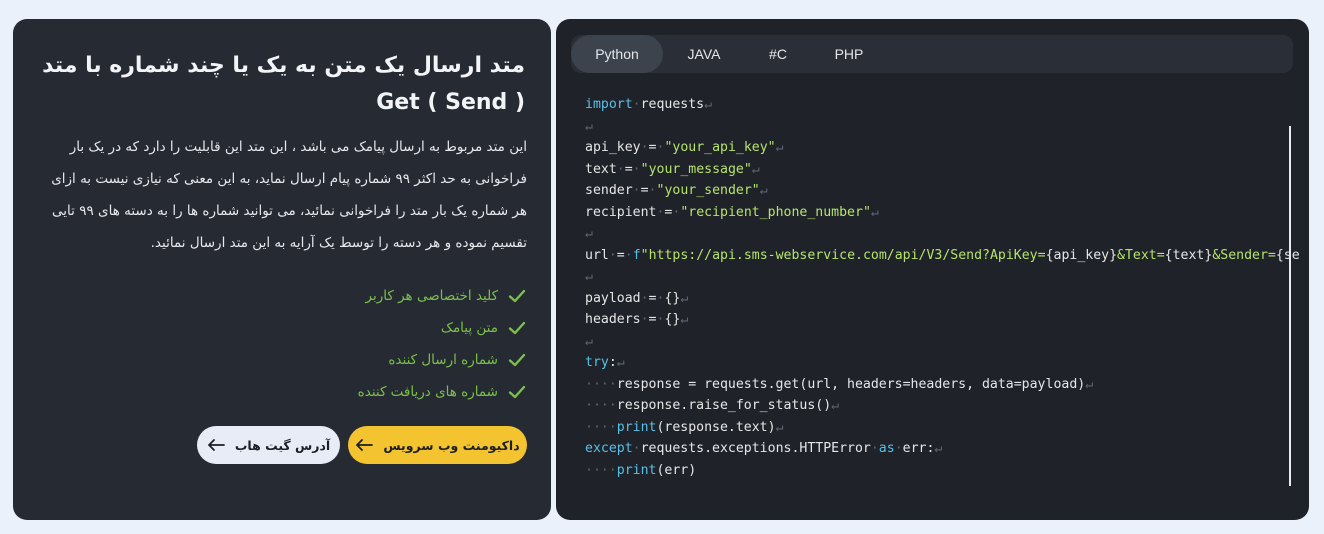 This screenshot has height=534, width=1324. What do you see at coordinates (637, 298) in the screenshot?
I see `code-line: payload·=·{}↵` at bounding box center [637, 298].